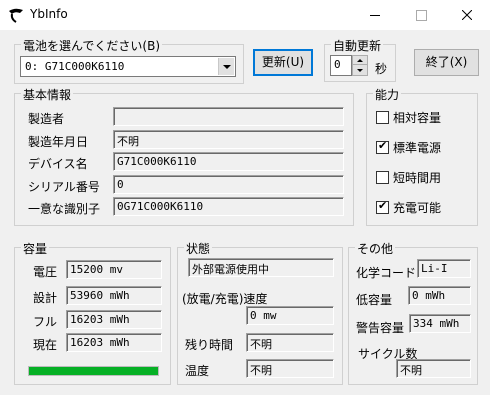  Describe the element at coordinates (421, 15) in the screenshot. I see `maximize-button` at that location.